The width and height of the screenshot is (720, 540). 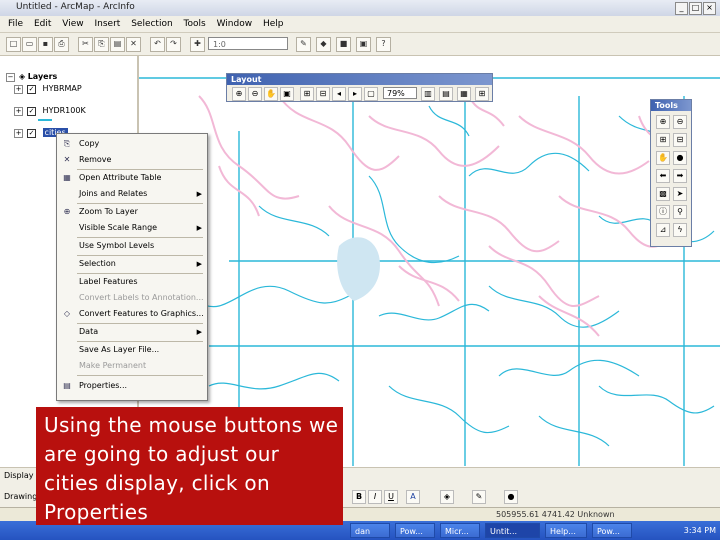 What do you see at coordinates (132, 228) in the screenshot?
I see `menu-item-visible-scale-range: Visible Scale Range ▶` at bounding box center [132, 228].